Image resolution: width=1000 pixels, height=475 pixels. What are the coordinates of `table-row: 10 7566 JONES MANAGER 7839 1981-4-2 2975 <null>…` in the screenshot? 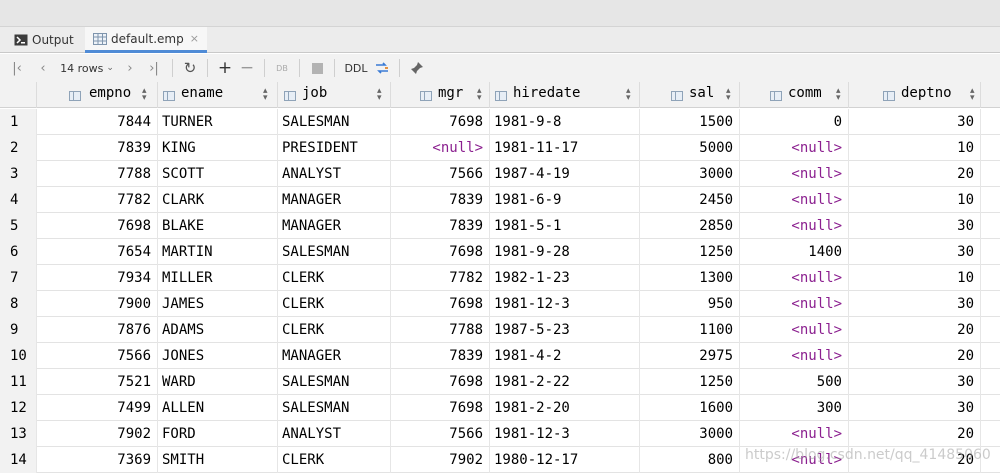 It's located at (500, 356).